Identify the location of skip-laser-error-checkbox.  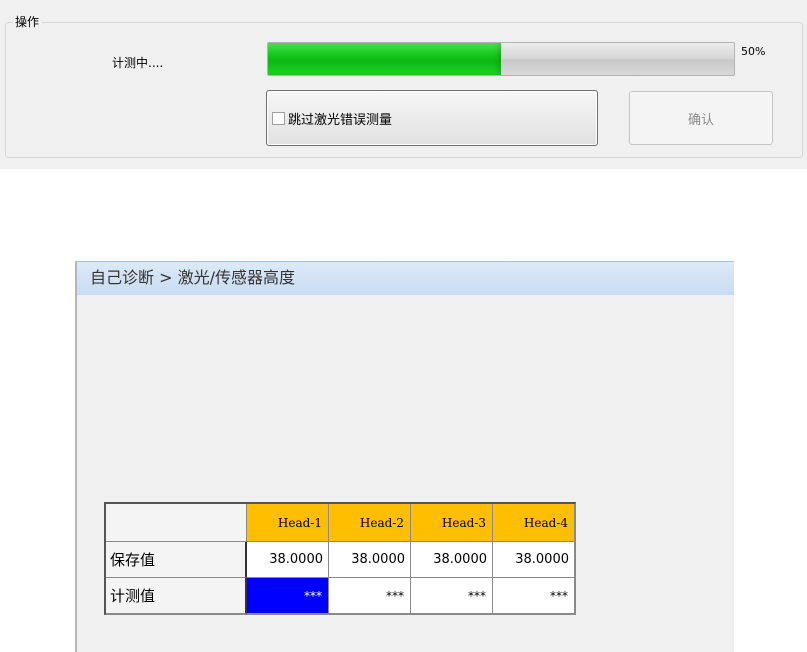
(278, 118).